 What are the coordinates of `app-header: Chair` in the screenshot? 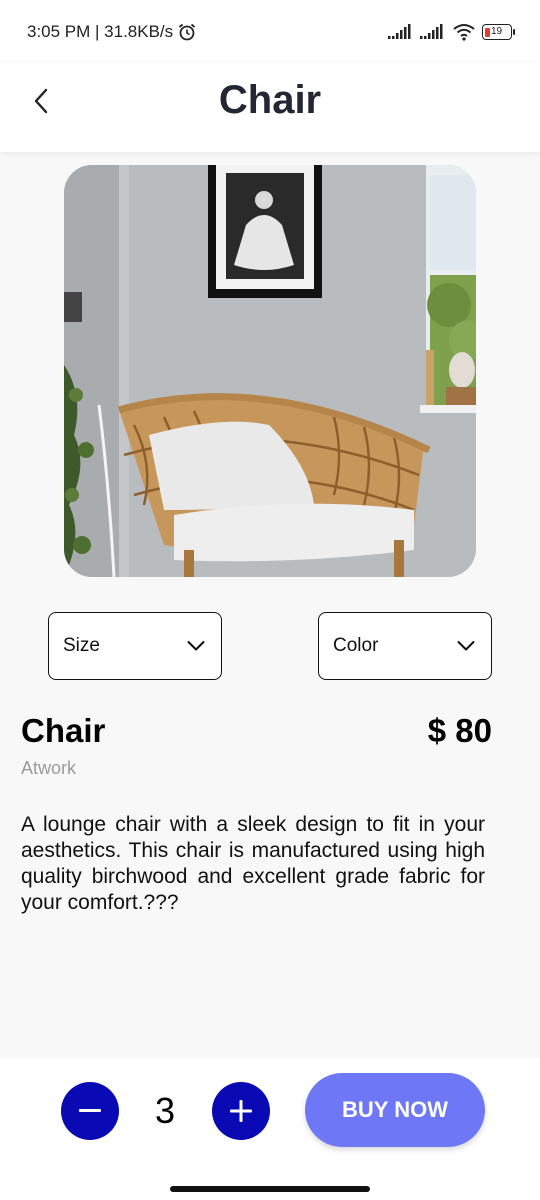 It's located at (270, 107).